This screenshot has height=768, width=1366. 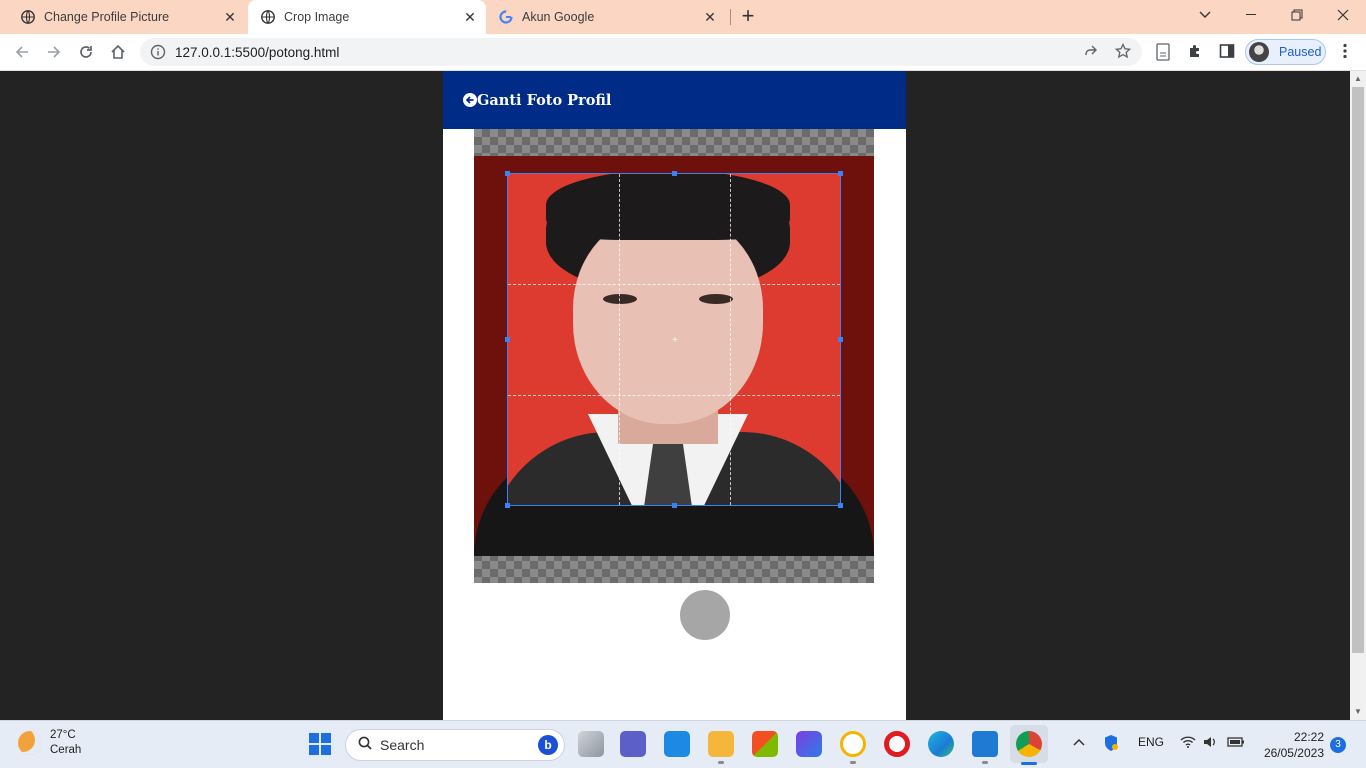 I want to click on back-arrow-icon, so click(x=22, y=52).